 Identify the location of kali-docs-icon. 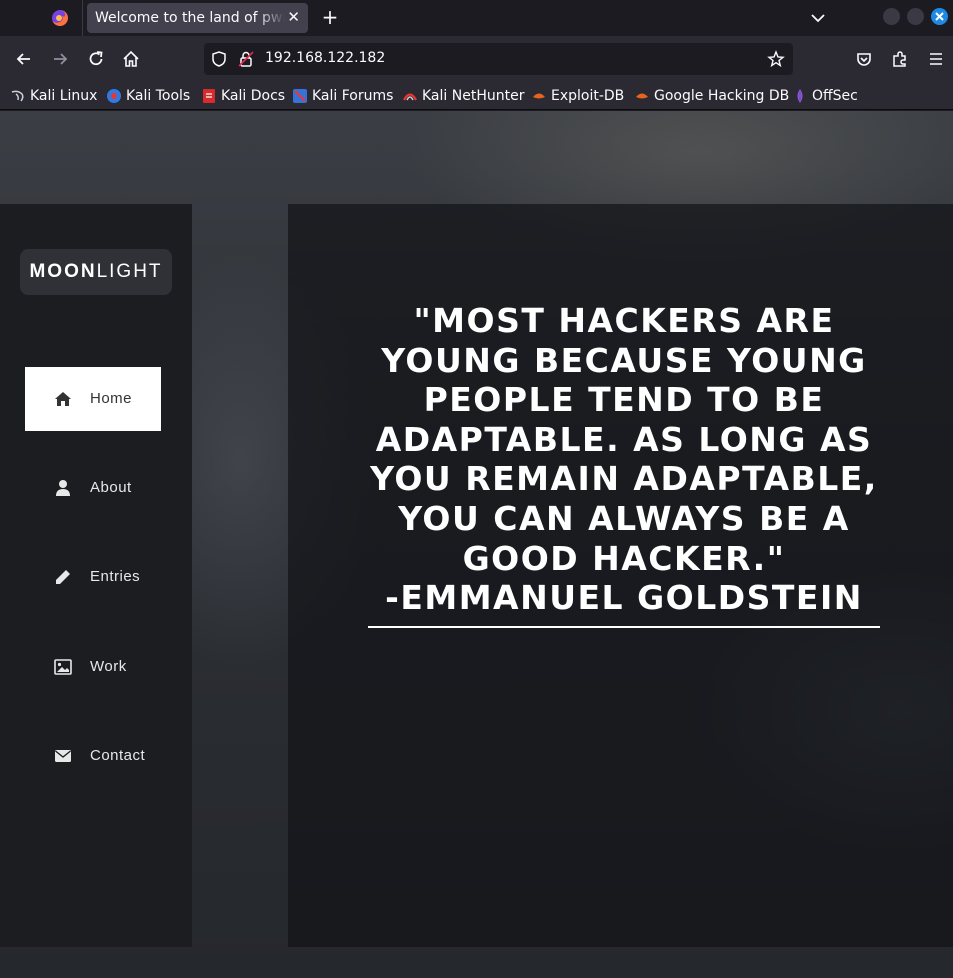
(209, 96).